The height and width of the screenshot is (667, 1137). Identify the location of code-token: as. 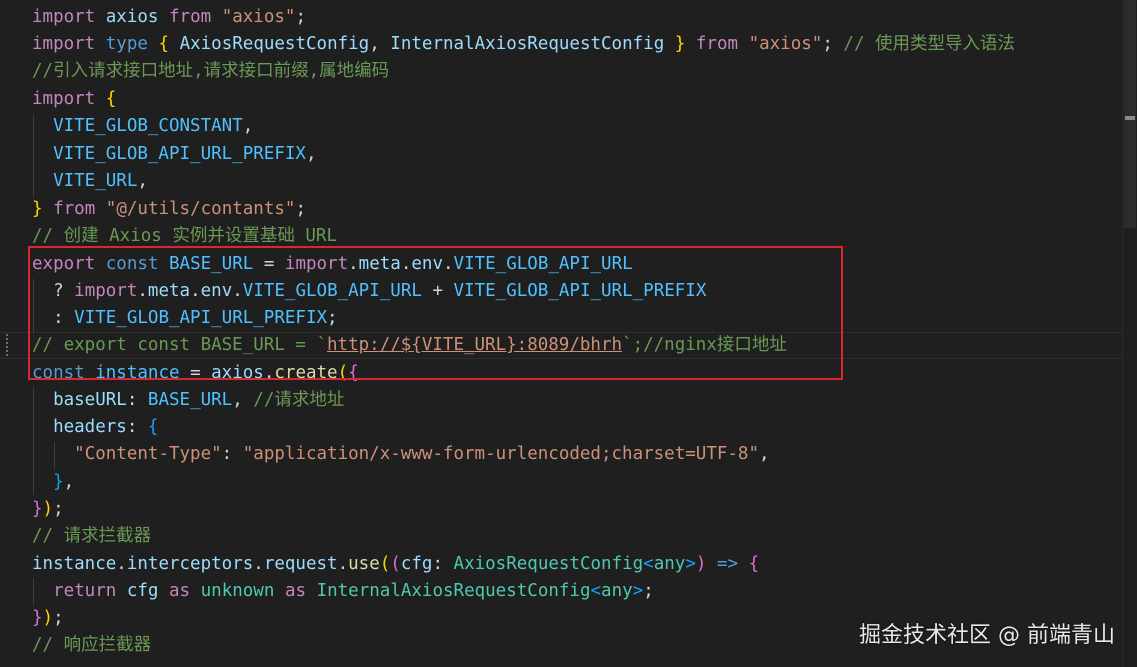
(180, 591).